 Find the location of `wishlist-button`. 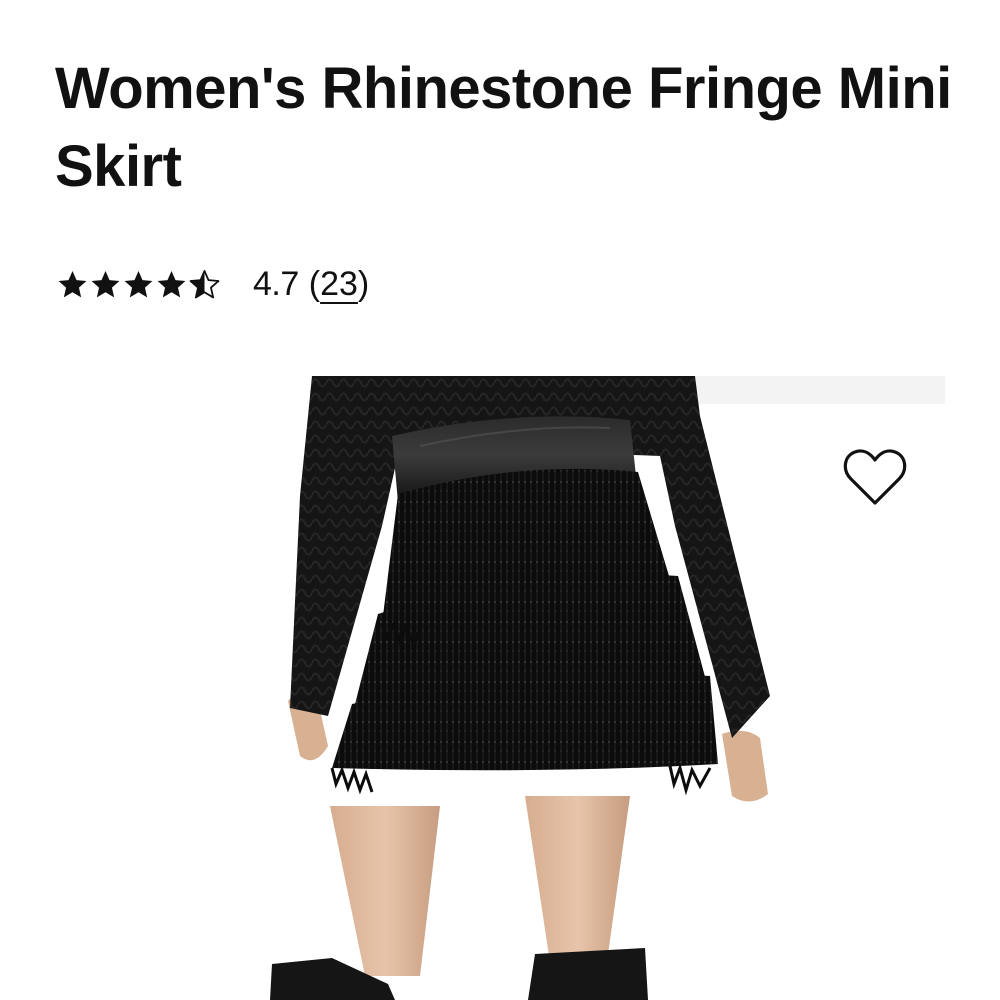

wishlist-button is located at coordinates (875, 477).